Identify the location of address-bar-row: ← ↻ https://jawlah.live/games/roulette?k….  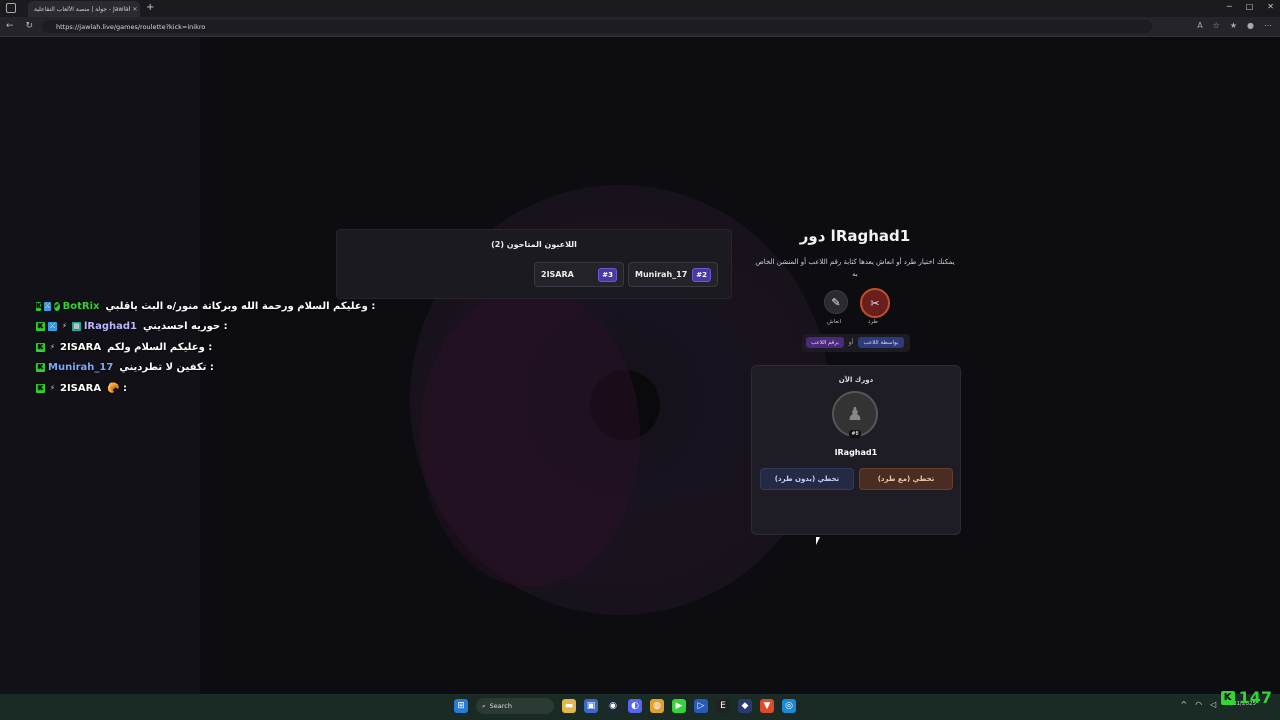
(640, 27).